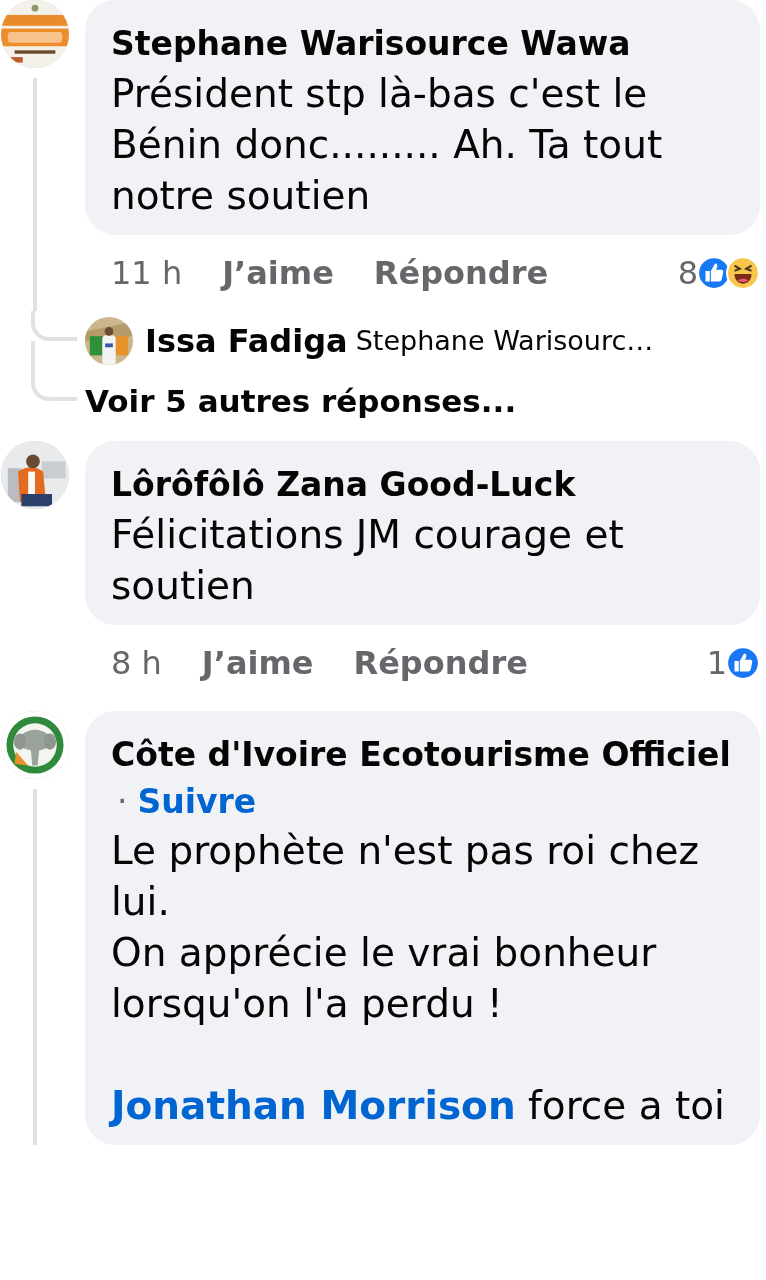 The image size is (766, 1280). Describe the element at coordinates (246, 341) in the screenshot. I see `author-name: Issa Fadiga` at that location.